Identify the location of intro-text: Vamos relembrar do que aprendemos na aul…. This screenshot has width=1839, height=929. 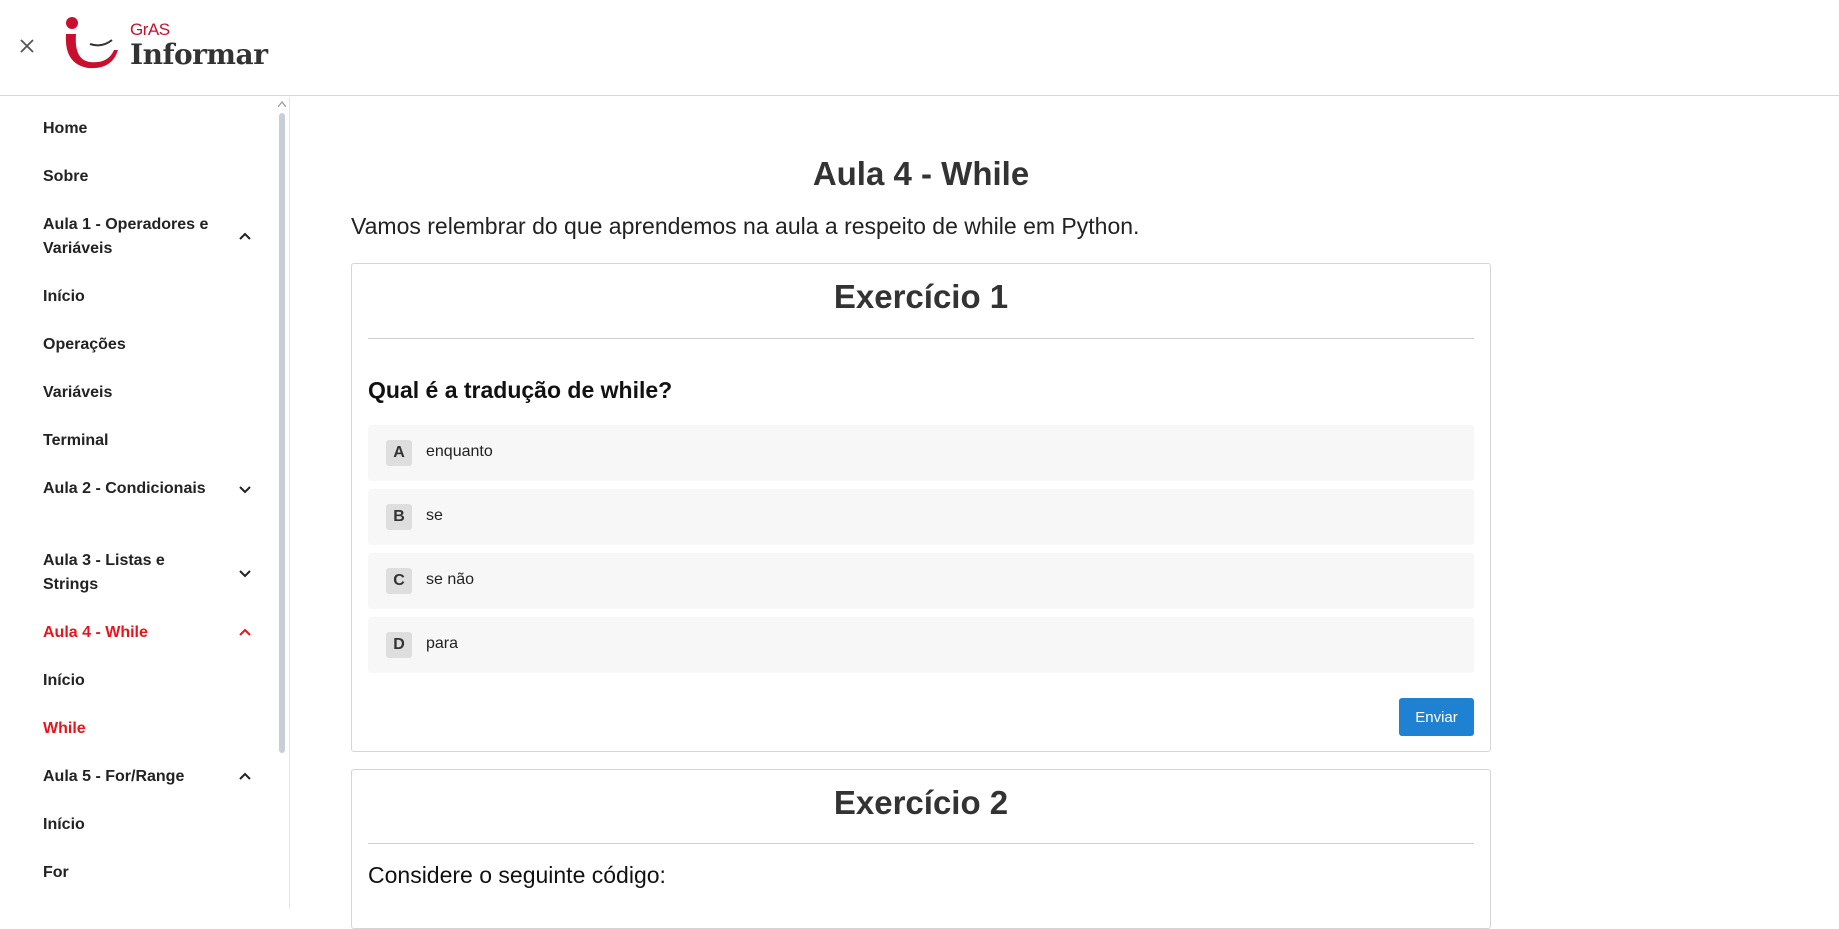
(745, 226).